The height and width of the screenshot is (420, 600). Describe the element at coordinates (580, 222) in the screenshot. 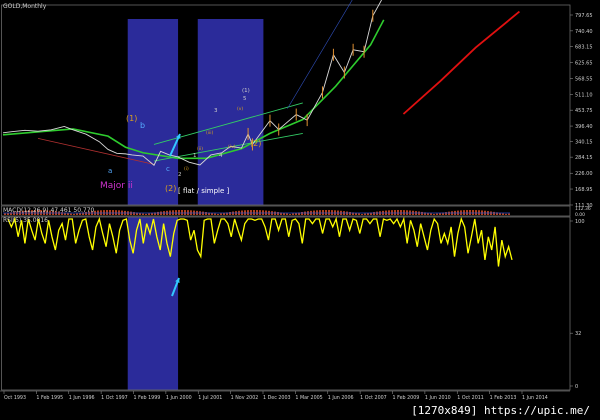

I see `rsi-tick-label: 100` at that location.